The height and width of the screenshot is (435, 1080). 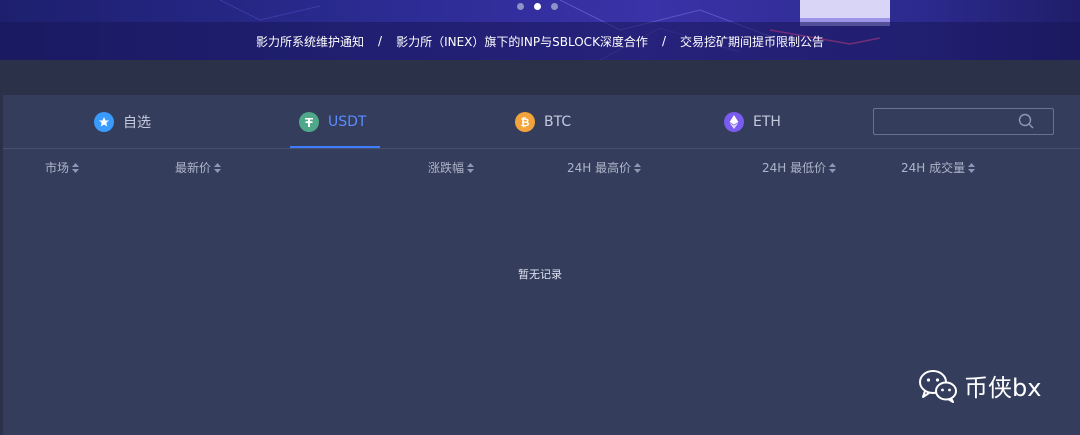 I want to click on column-last-price: 最新价, so click(x=198, y=167).